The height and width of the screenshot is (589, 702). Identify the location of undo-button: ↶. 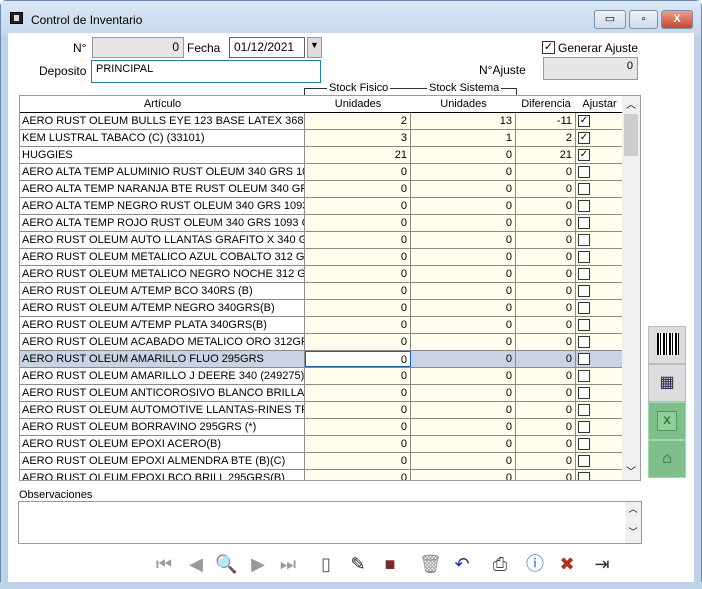
(462, 564).